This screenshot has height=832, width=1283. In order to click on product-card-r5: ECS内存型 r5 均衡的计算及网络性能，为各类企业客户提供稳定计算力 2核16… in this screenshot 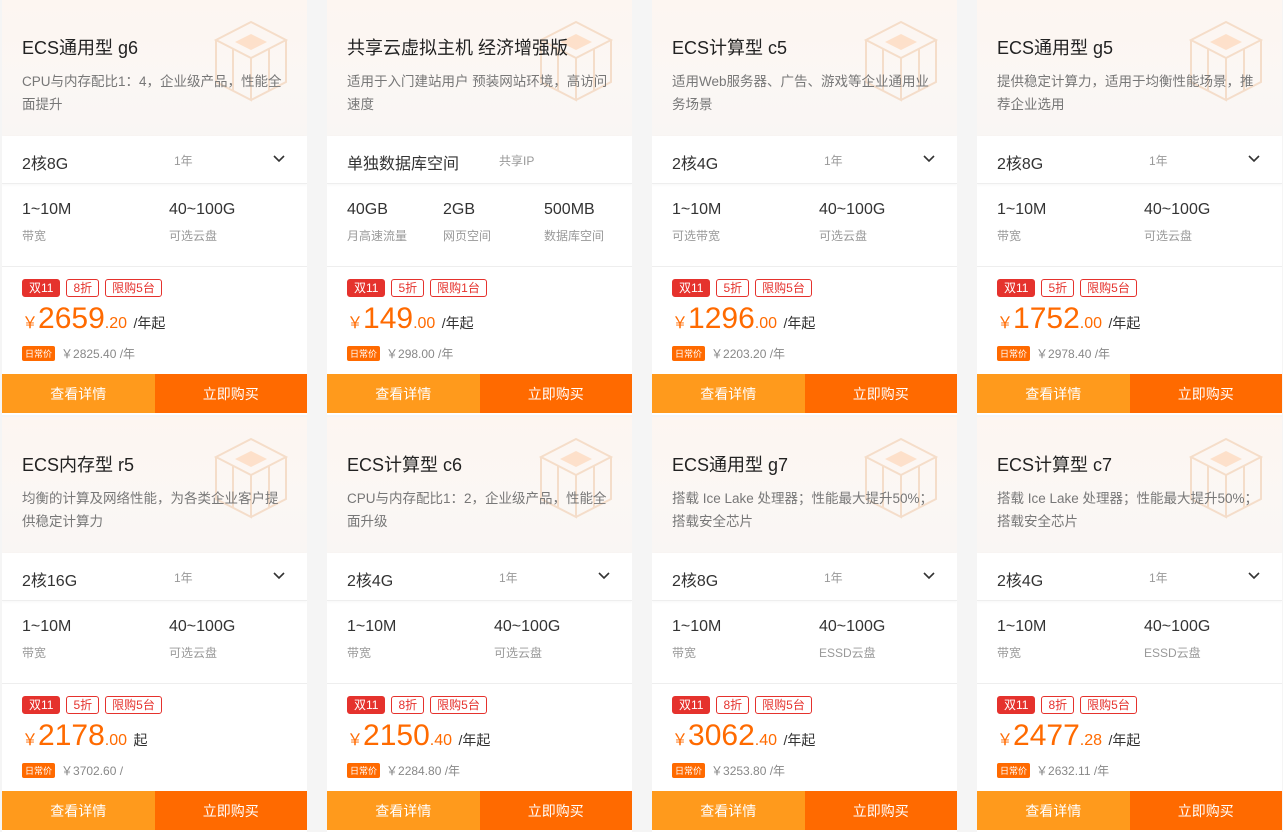, I will do `click(154, 624)`.